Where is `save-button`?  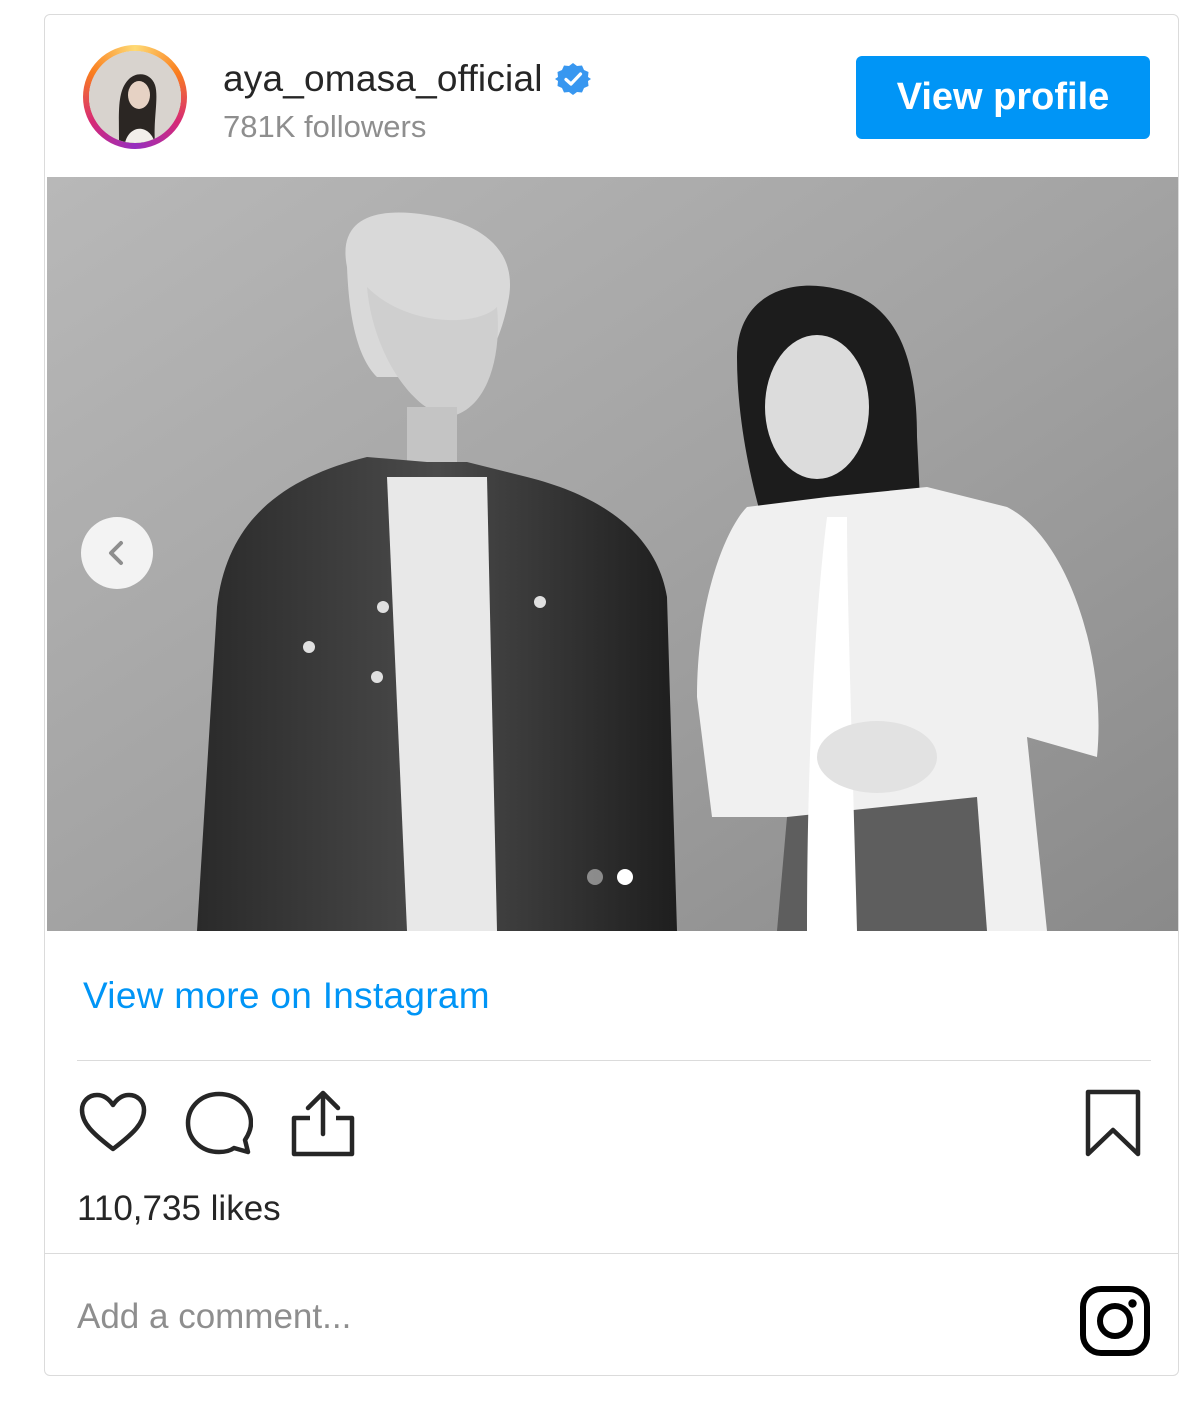
save-button is located at coordinates (1113, 1123).